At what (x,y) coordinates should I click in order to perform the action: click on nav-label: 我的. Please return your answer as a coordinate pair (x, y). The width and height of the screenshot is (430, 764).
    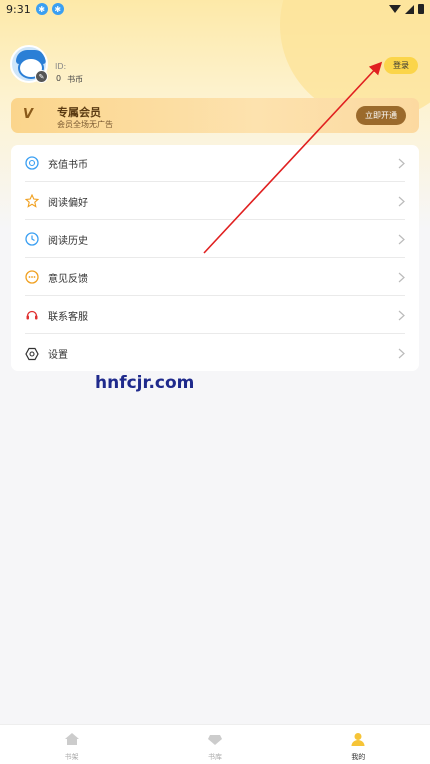
    Looking at the image, I should click on (358, 757).